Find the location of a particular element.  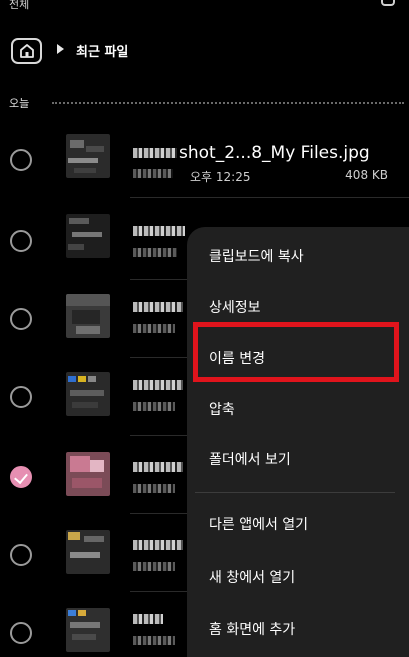

menu-divider is located at coordinates (295, 492).